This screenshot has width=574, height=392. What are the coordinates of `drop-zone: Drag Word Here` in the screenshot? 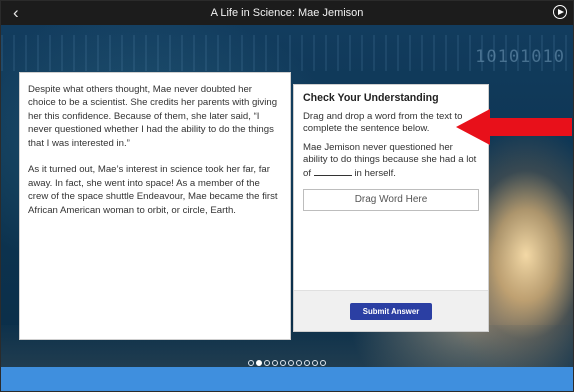 It's located at (391, 199).